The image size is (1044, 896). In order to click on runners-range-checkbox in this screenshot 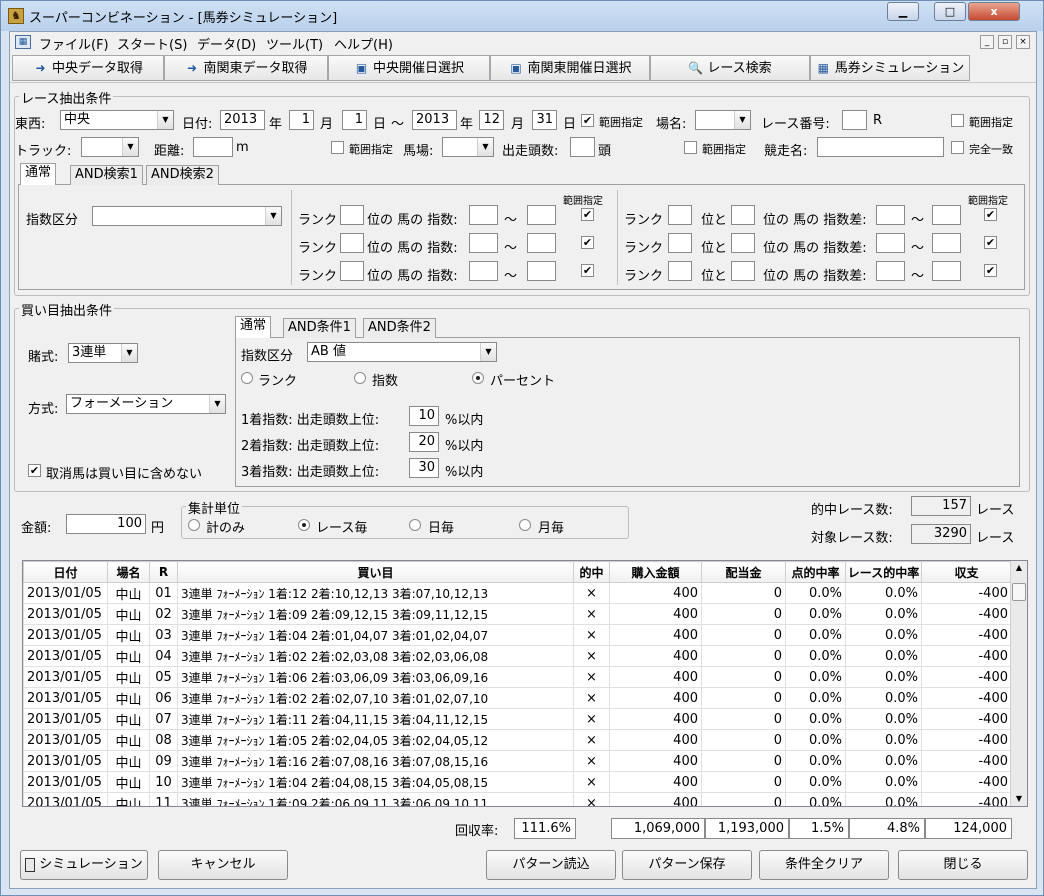, I will do `click(690, 147)`.